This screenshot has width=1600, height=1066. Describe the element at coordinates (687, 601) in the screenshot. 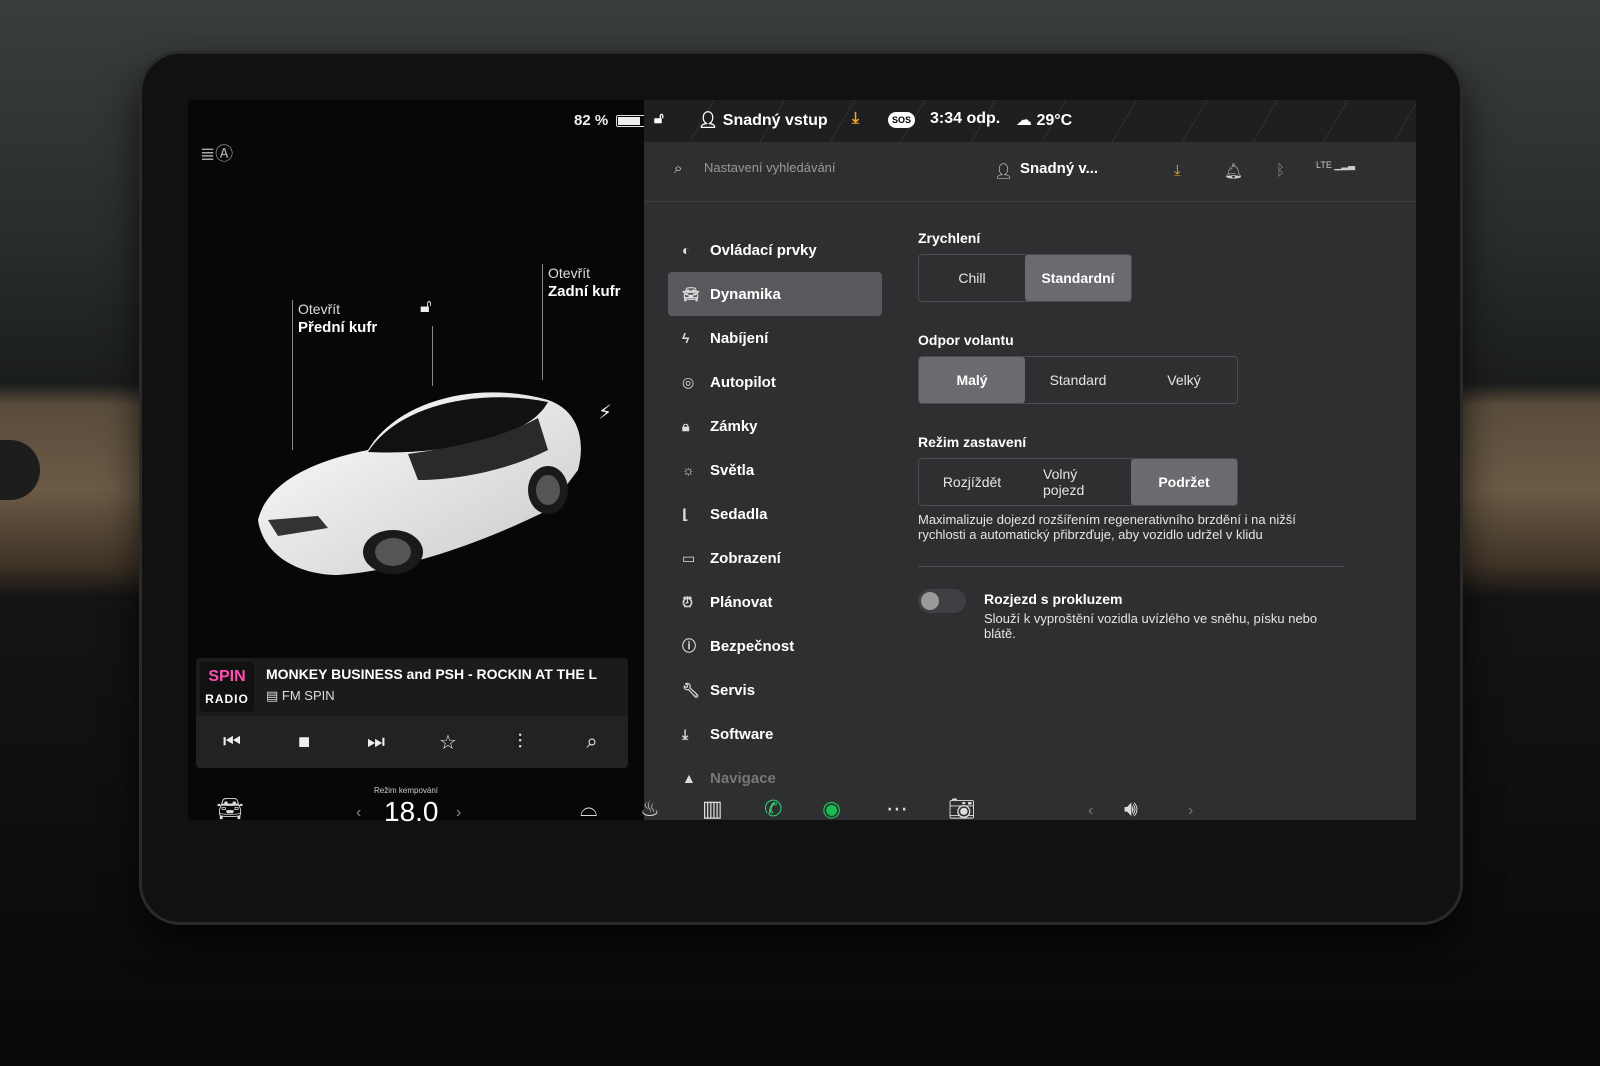

I see `alarm-icon: ⏰︎` at that location.